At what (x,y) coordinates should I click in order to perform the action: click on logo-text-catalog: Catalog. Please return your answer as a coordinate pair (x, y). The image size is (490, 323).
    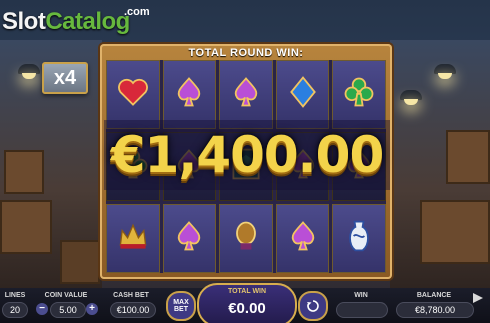
    Looking at the image, I should click on (87, 21).